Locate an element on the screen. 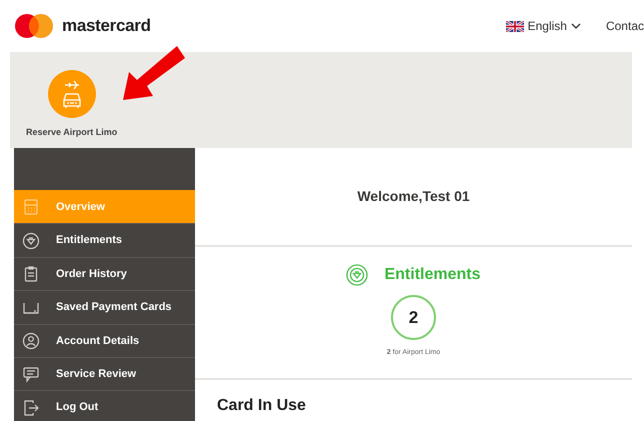  welcome-text: Welcome,Test 01 is located at coordinates (413, 196).